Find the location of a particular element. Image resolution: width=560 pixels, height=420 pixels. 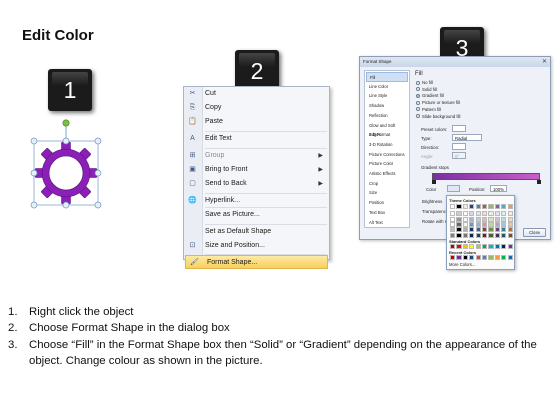

fill-option-gradient-fill: Gradient fill is located at coordinates (430, 95).